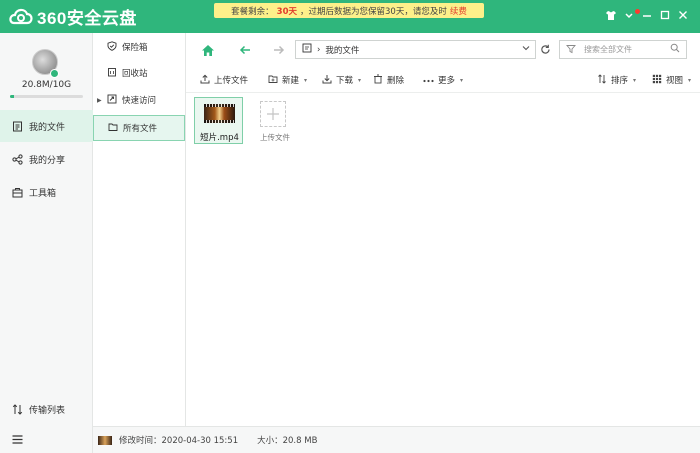 The image size is (700, 453). I want to click on back-button, so click(245, 50).